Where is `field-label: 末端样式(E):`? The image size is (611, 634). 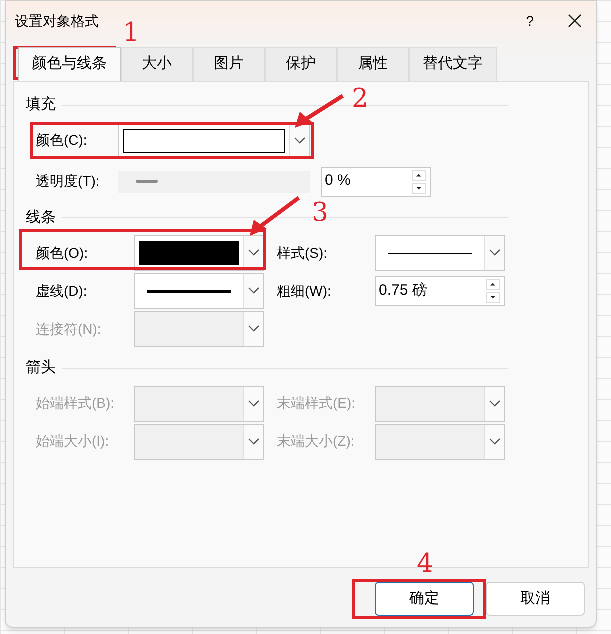
field-label: 末端样式(E): is located at coordinates (317, 403).